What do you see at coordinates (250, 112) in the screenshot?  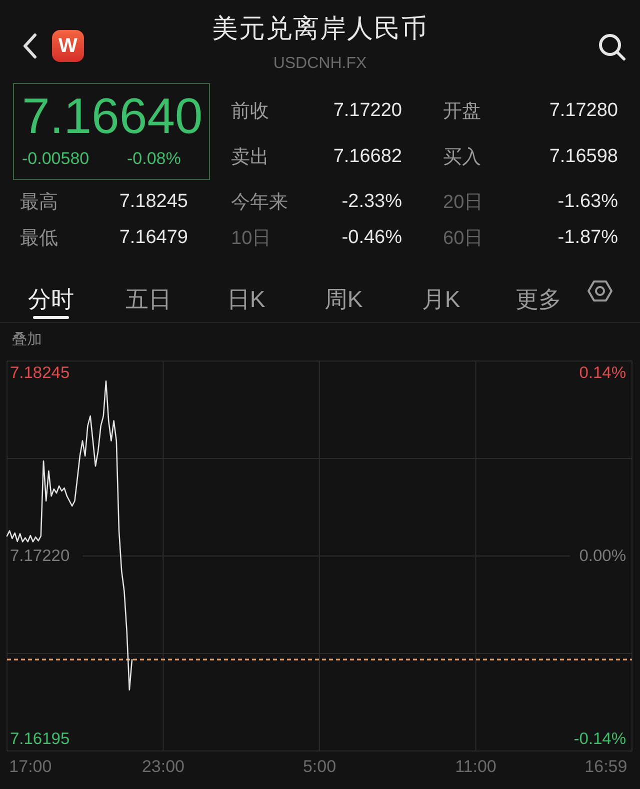 I see `field-label: 前收` at bounding box center [250, 112].